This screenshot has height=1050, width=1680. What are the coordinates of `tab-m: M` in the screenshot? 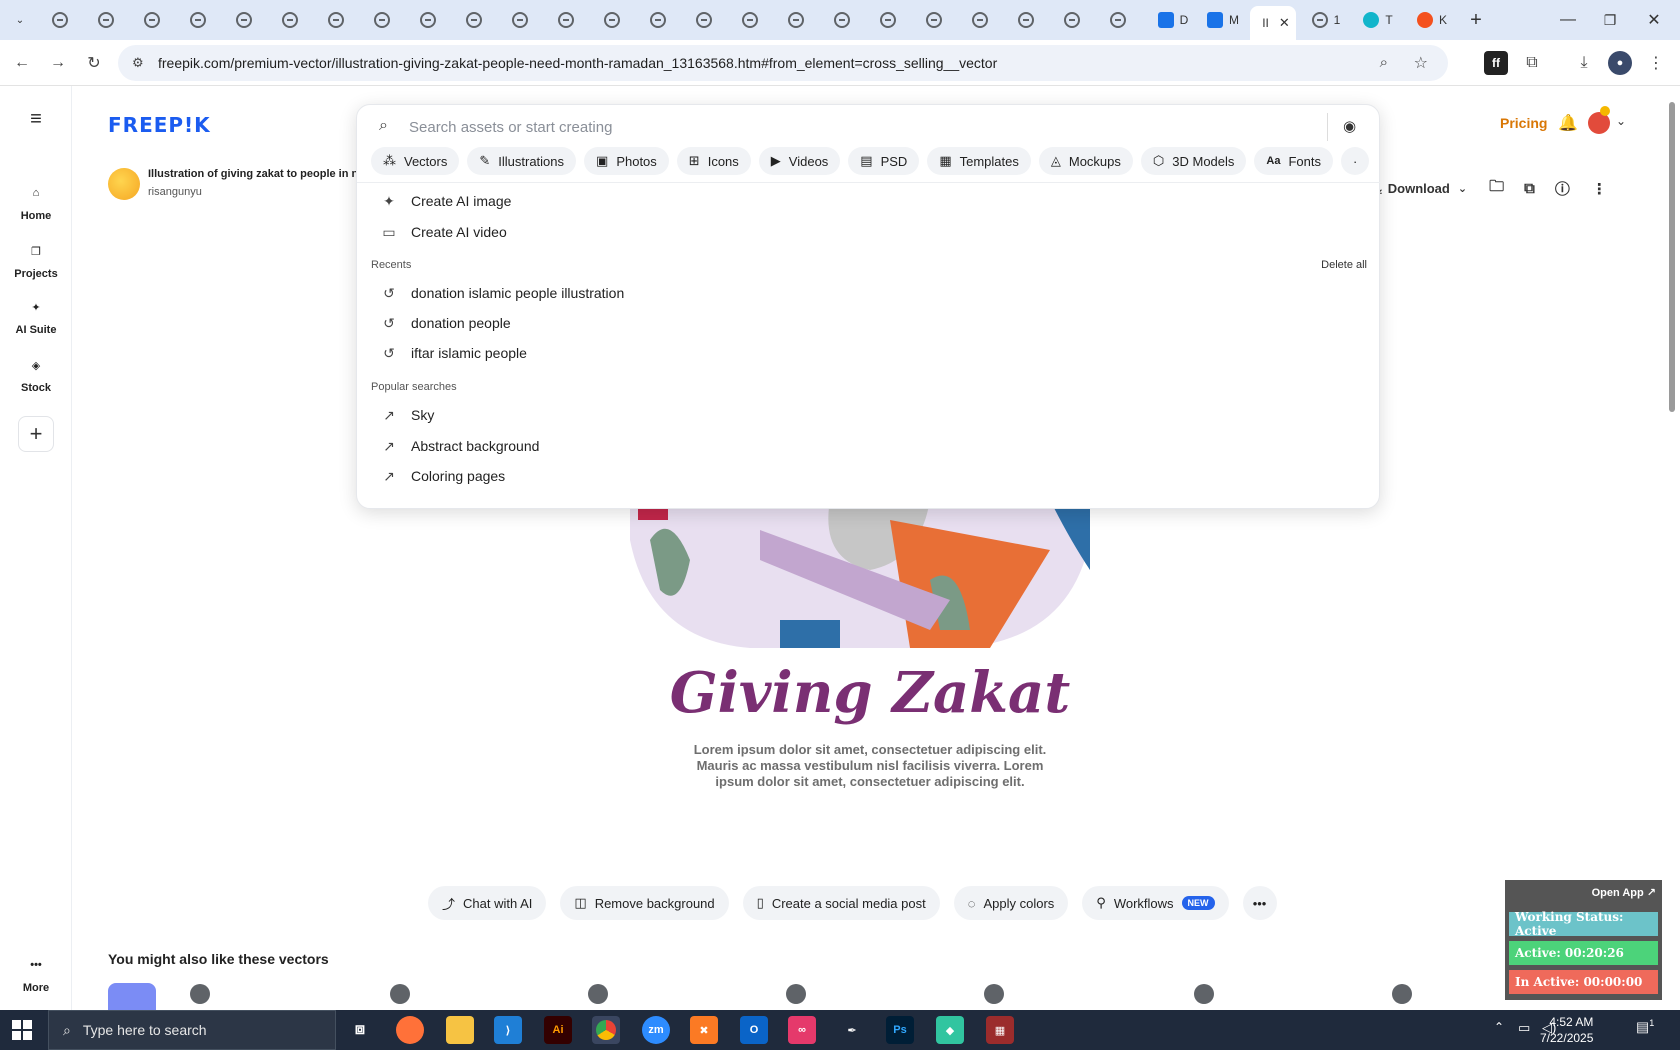 It's located at (1223, 20).